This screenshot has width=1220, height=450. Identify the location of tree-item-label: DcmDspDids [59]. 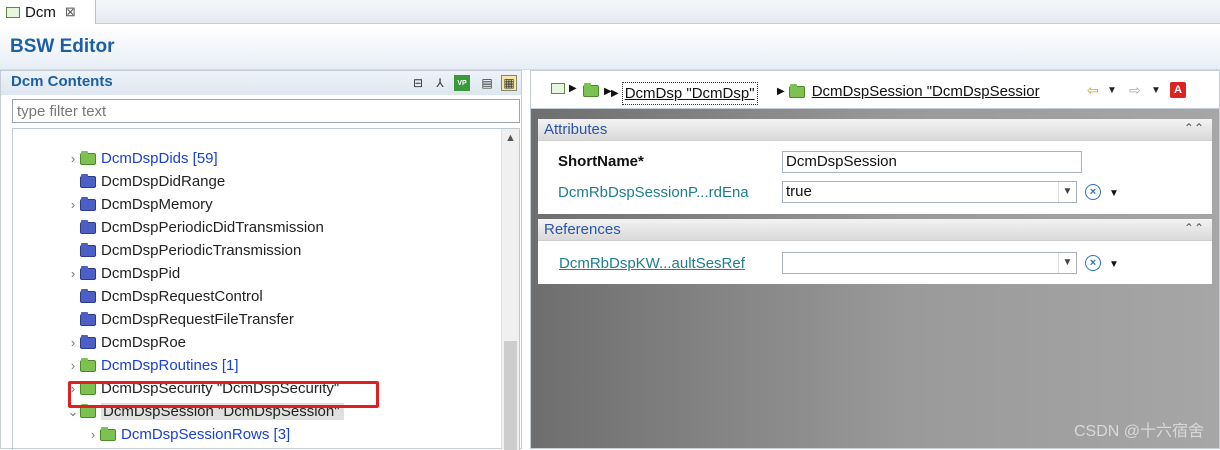
(159, 158).